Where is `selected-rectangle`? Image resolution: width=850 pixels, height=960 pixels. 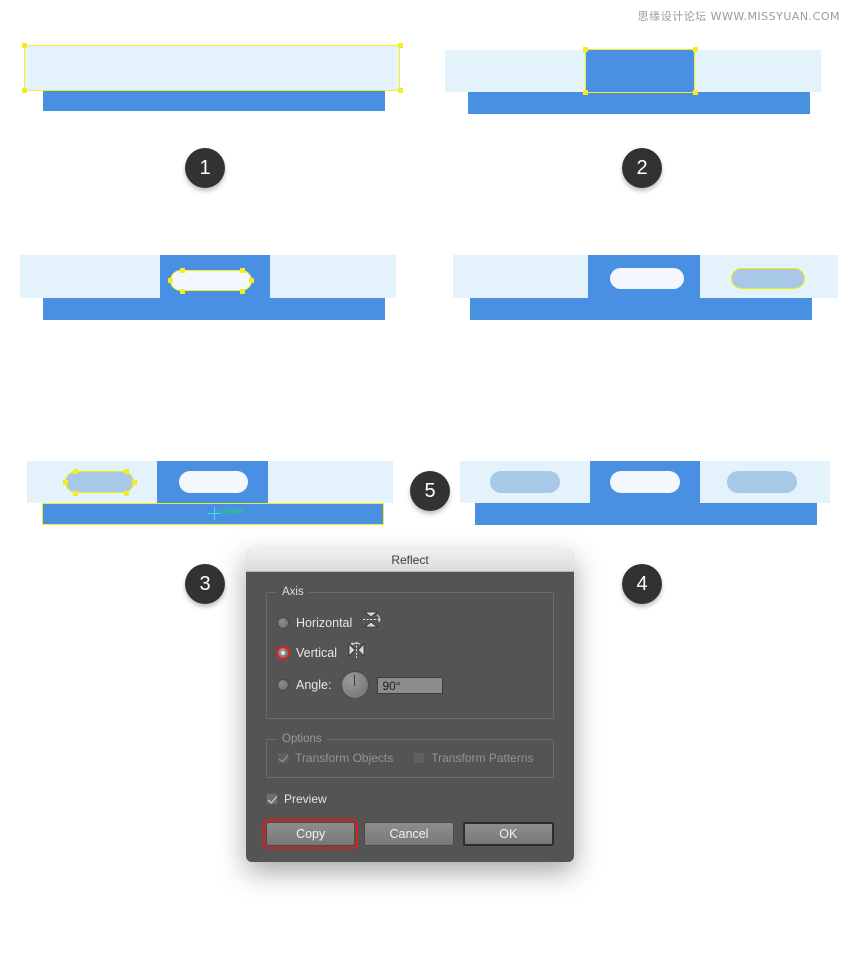
selected-rectangle is located at coordinates (212, 68).